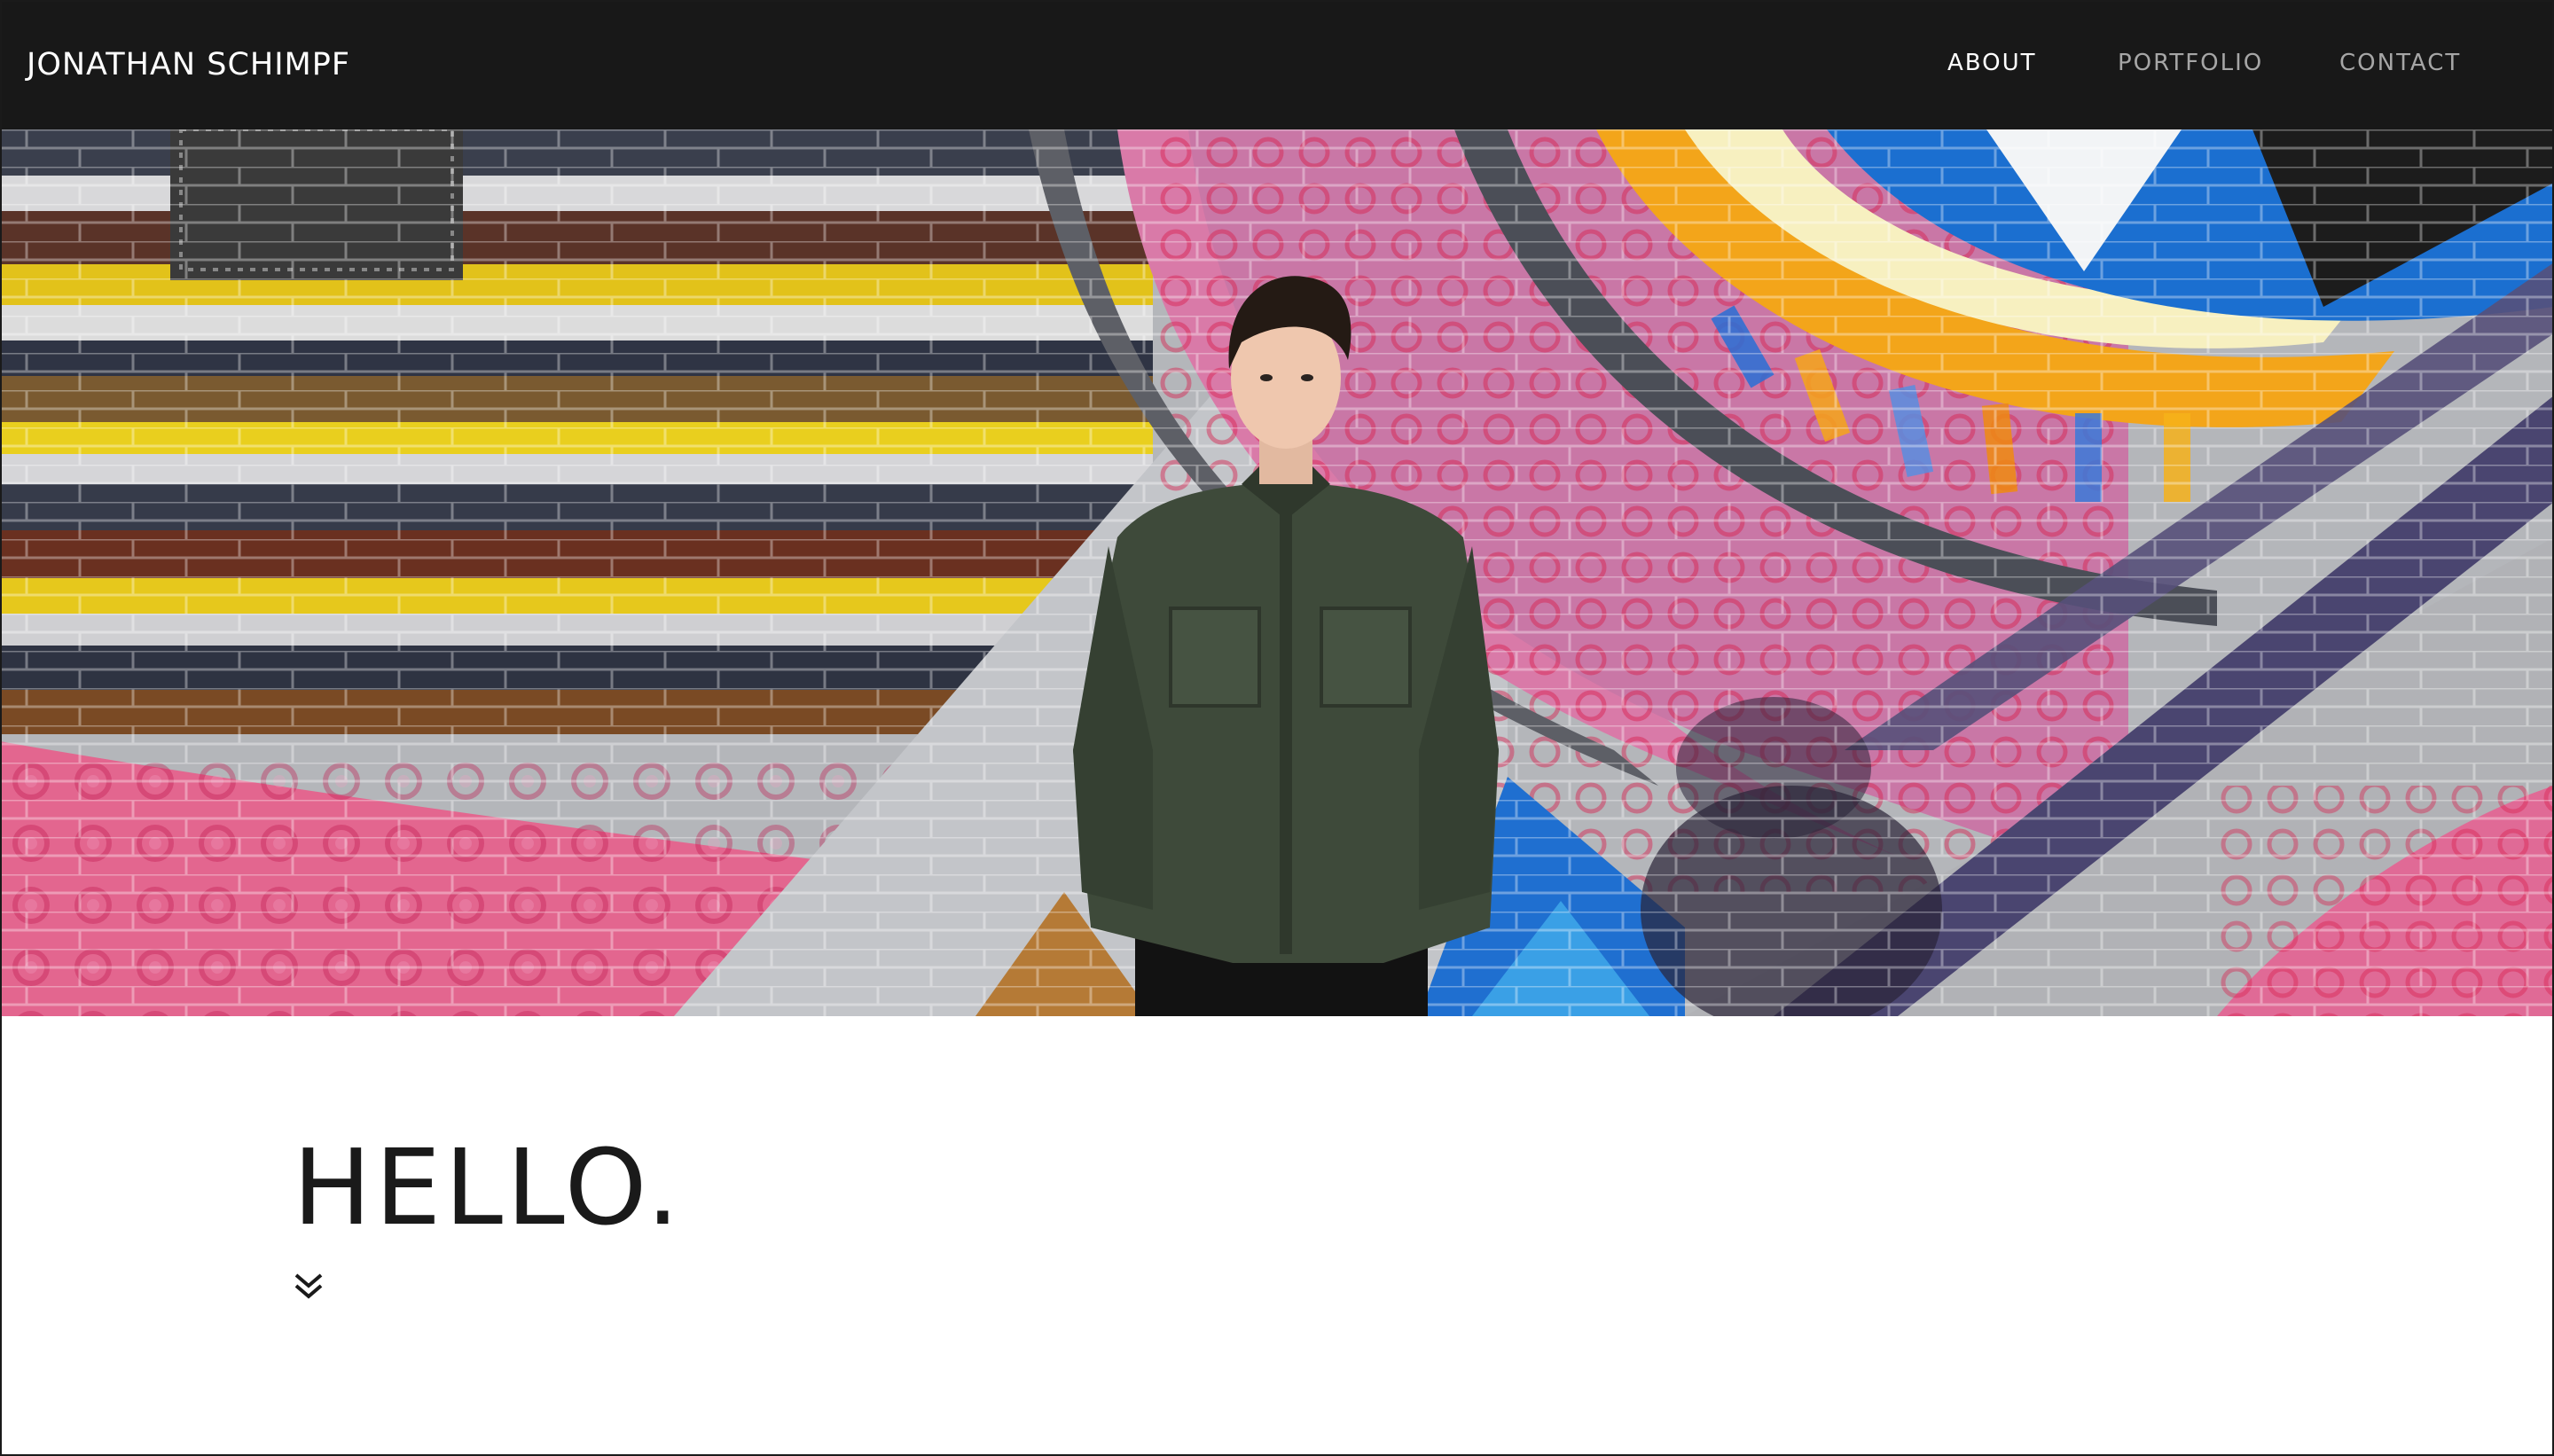 The image size is (2554, 1456). I want to click on main-nav: ABOUT PORTFOLIO CONTACT, so click(1277, 64).